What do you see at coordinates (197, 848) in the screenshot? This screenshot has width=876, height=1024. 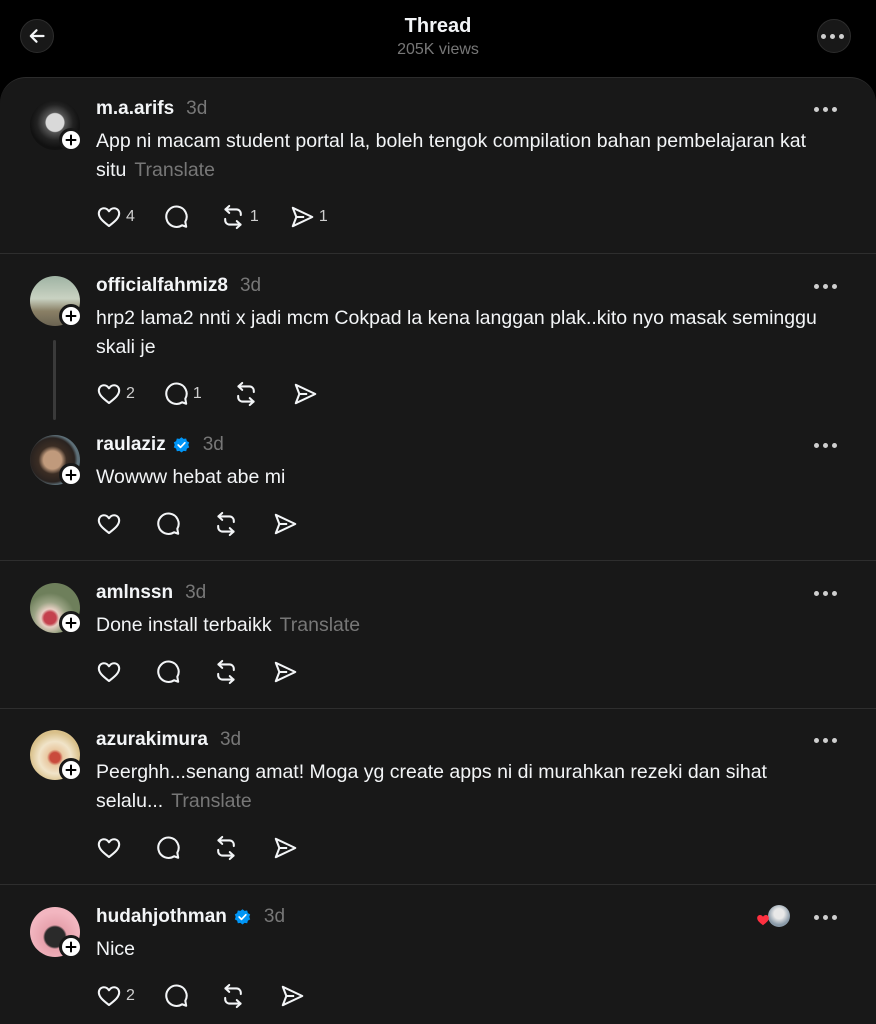 I see `action-bar` at bounding box center [197, 848].